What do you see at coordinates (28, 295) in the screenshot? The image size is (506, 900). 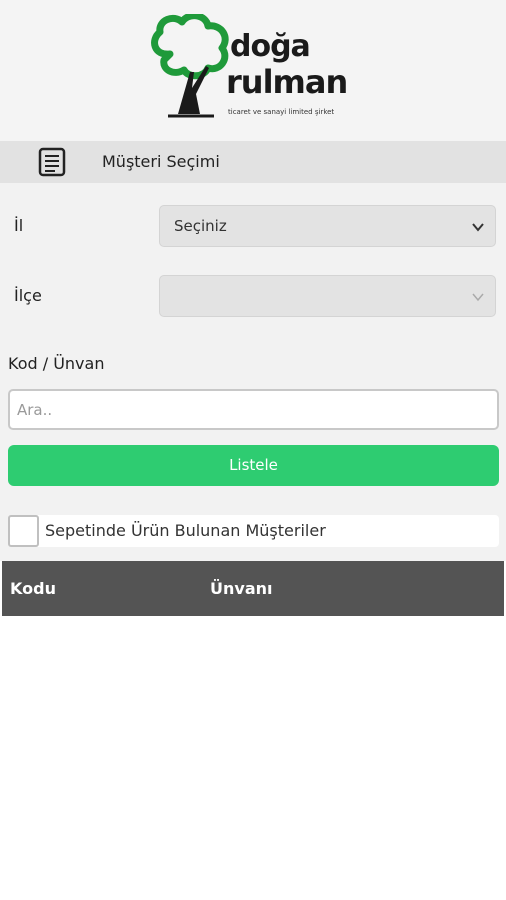 I see `ilce-label: İlçe` at bounding box center [28, 295].